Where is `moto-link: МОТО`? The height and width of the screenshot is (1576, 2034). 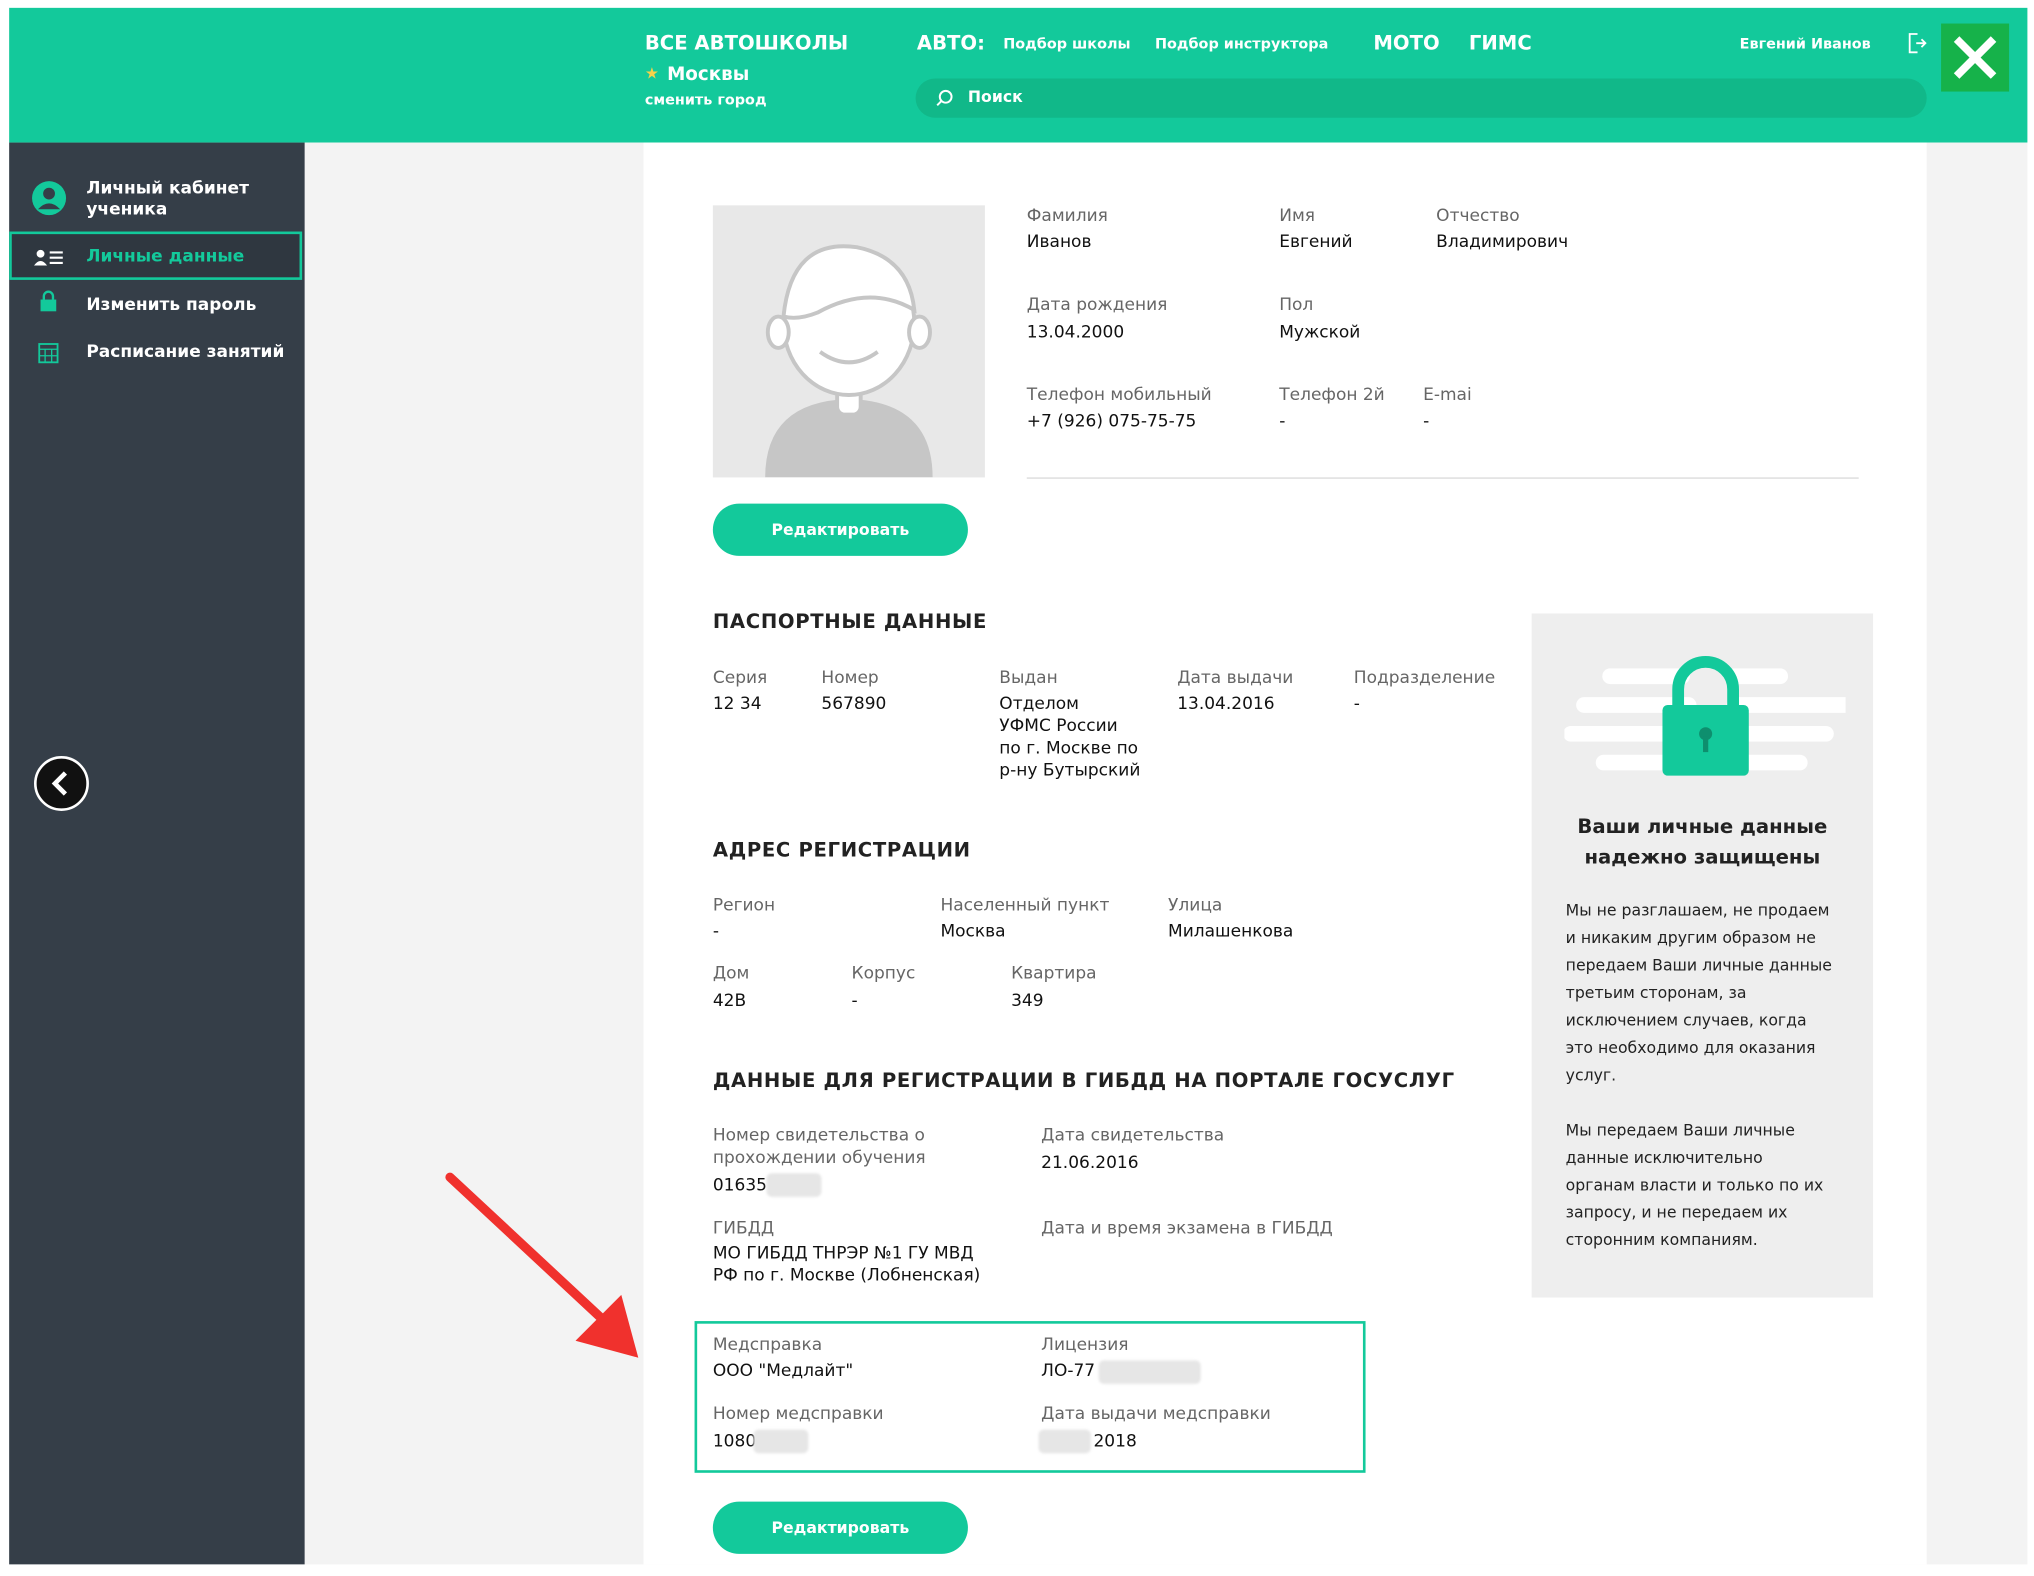 moto-link: МОТО is located at coordinates (1406, 43).